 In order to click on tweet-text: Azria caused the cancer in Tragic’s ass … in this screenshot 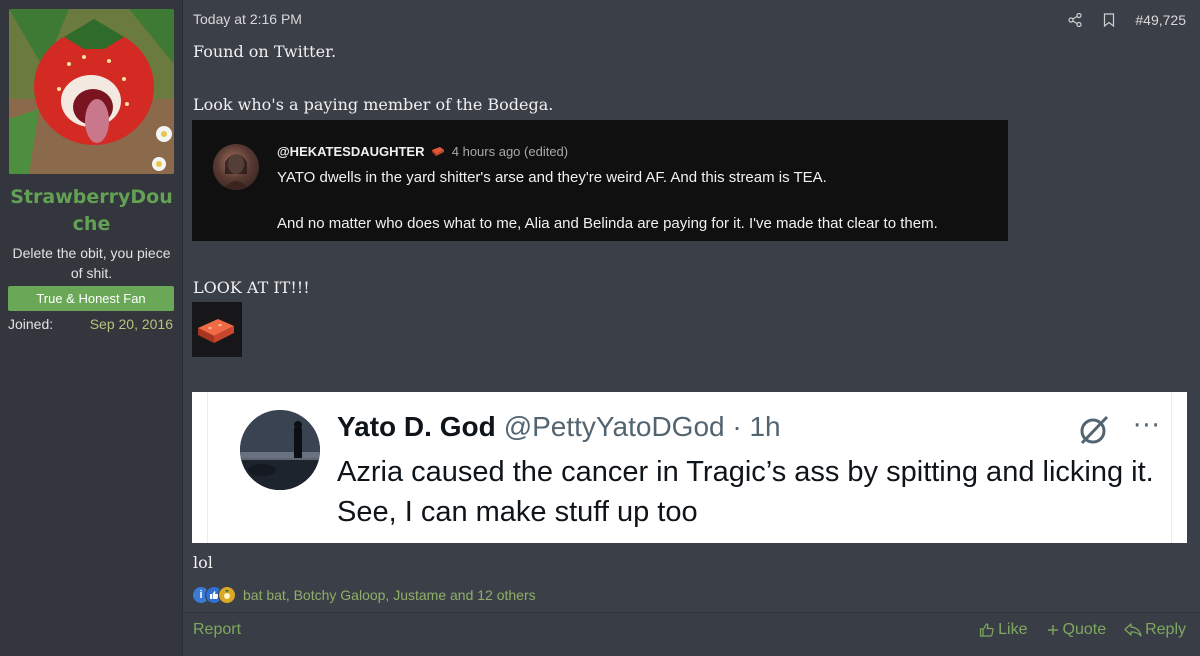, I will do `click(745, 492)`.